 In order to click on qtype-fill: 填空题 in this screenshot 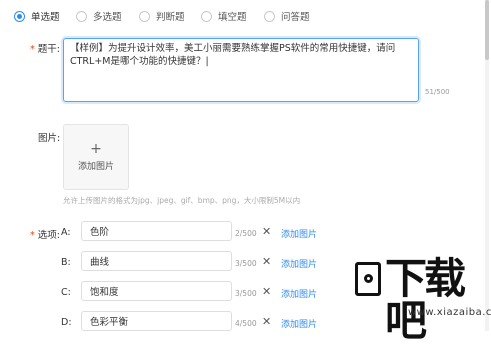, I will do `click(224, 16)`.